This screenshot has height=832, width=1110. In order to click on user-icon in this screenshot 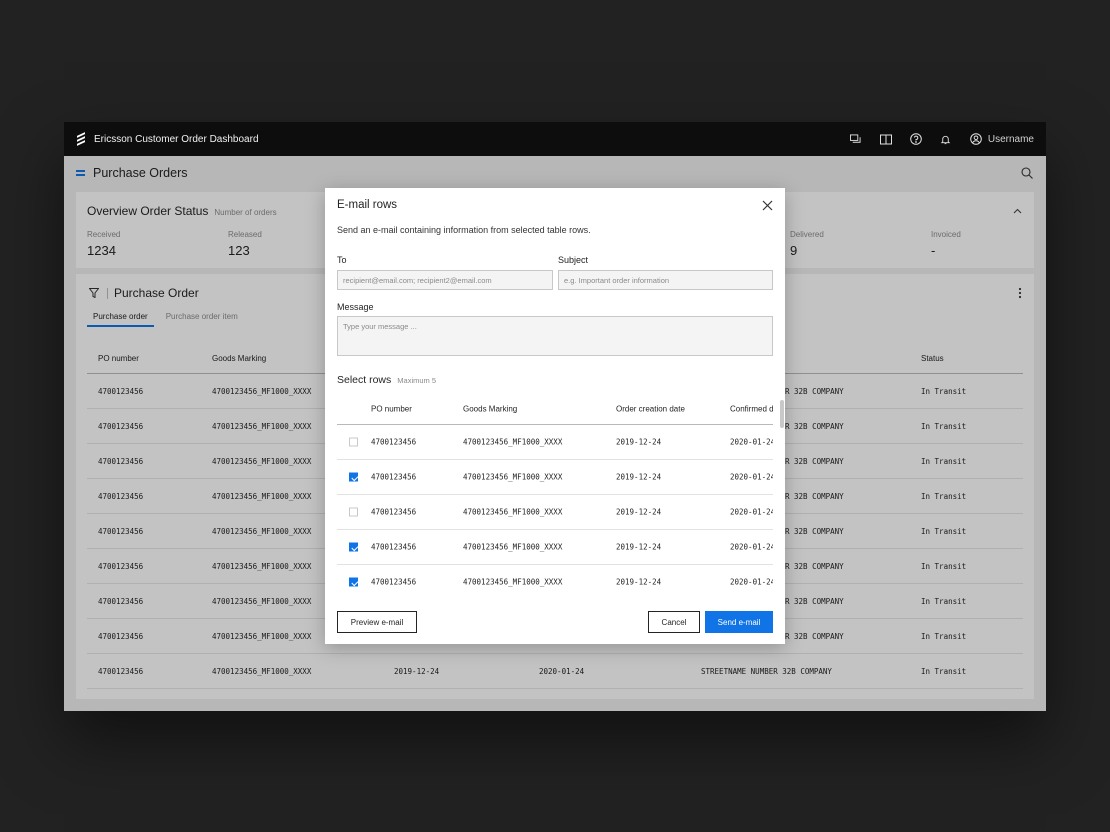, I will do `click(976, 139)`.